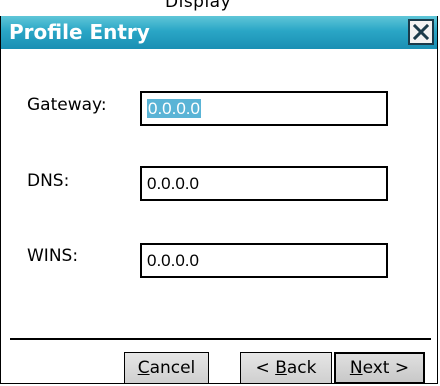 The image size is (440, 386). What do you see at coordinates (265, 368) in the screenshot?
I see `back-prefix: <` at bounding box center [265, 368].